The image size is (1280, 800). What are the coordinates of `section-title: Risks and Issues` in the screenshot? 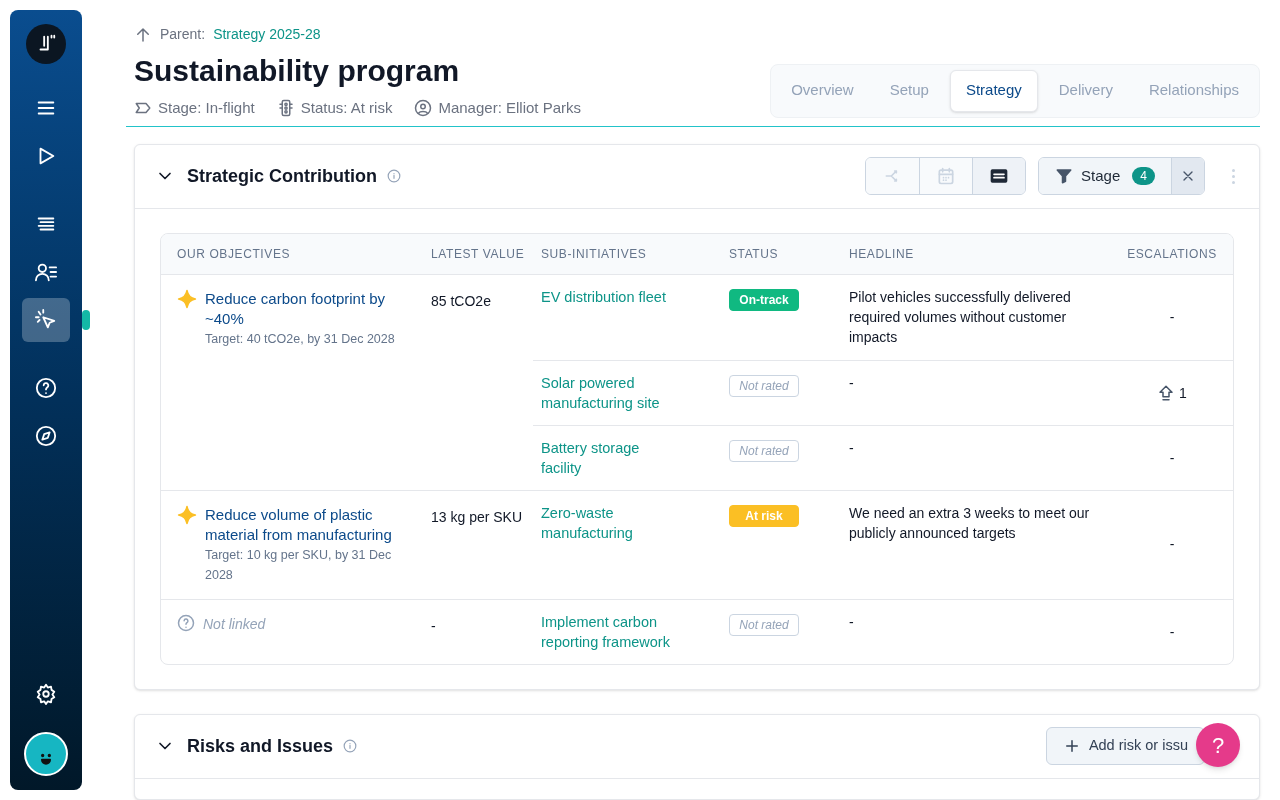 It's located at (260, 746).